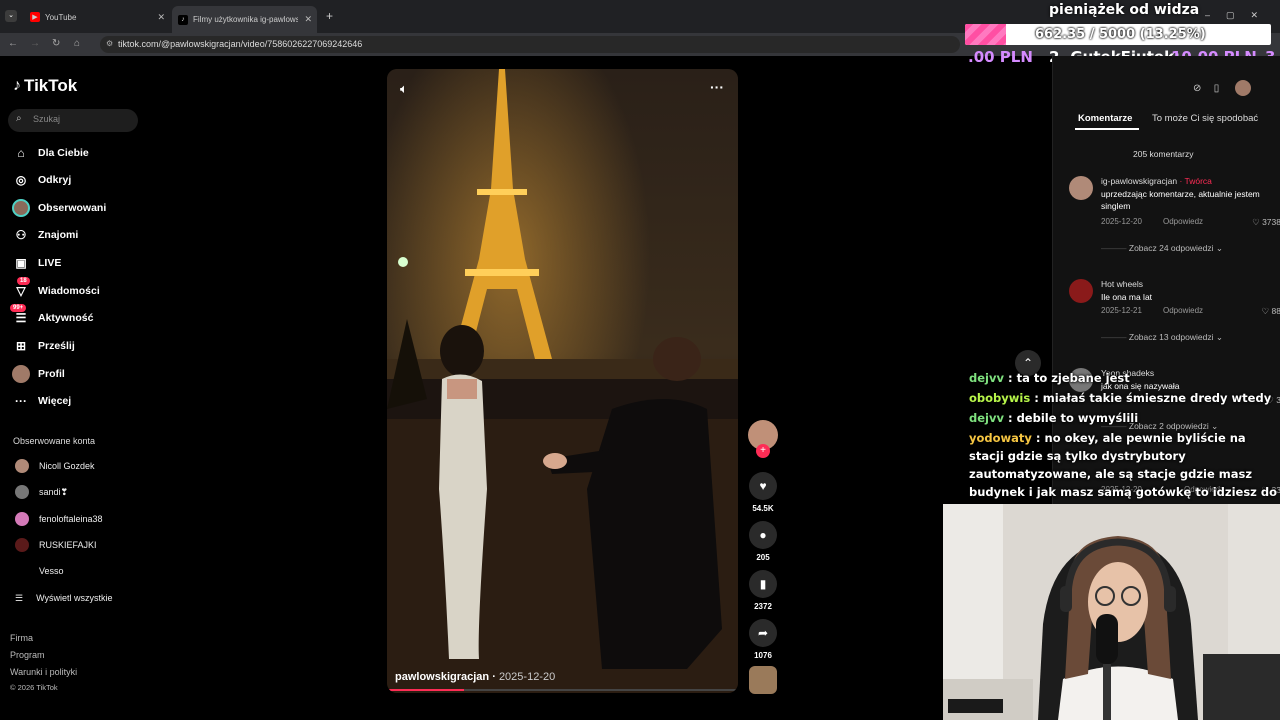 The width and height of the screenshot is (1280, 720). I want to click on chat-message: dejvv : debile to wymyślili, so click(1054, 418).